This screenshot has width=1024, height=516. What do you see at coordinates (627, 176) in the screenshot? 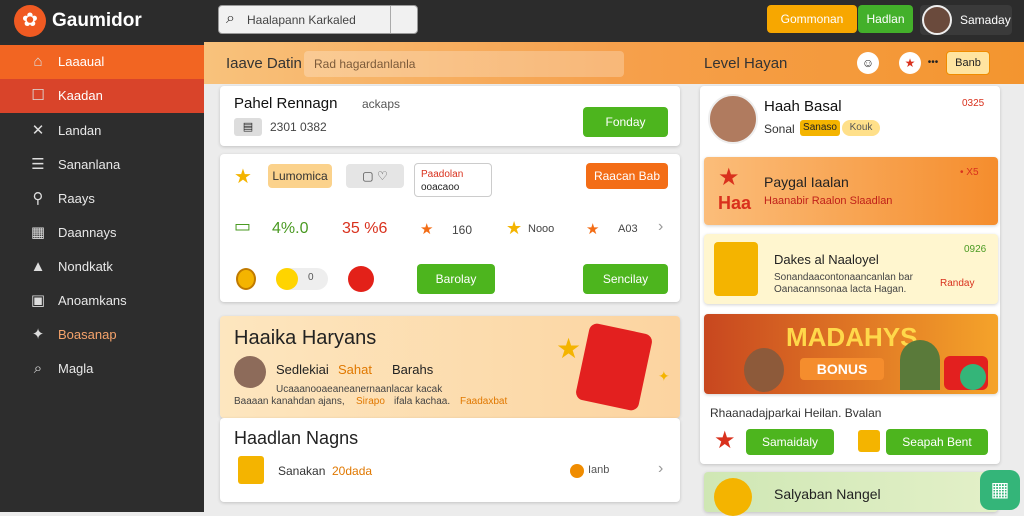
I see `raacan-button: Raacan Bab` at bounding box center [627, 176].